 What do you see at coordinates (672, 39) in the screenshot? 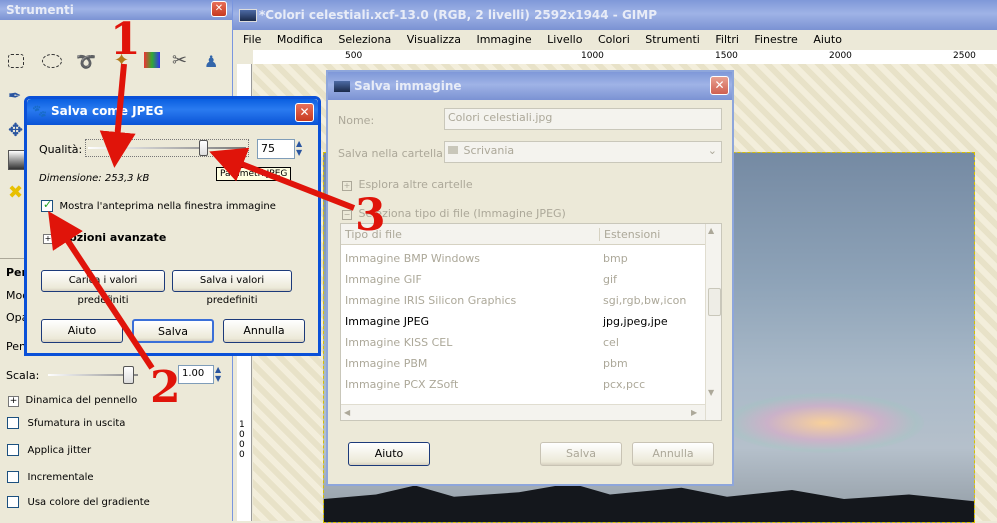
I see `menu-tools: Strumenti` at bounding box center [672, 39].